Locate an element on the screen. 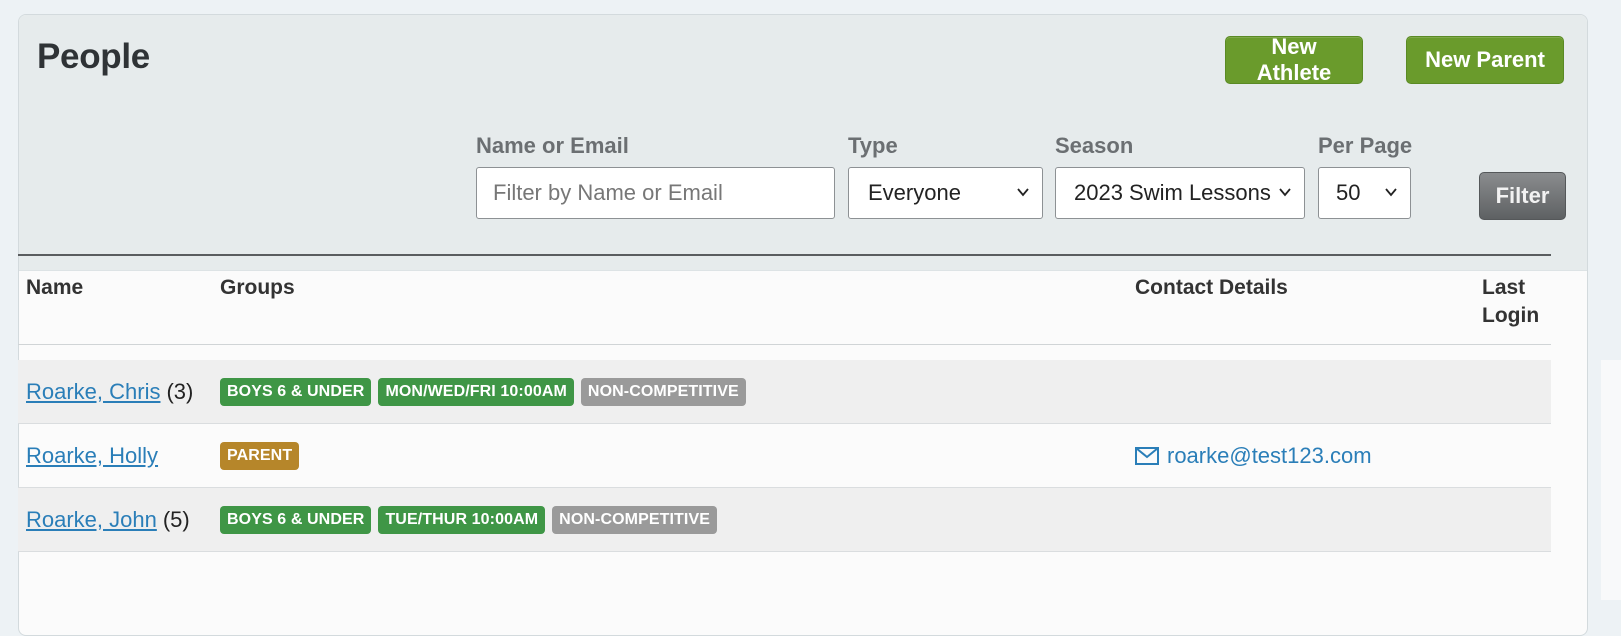 Image resolution: width=1621 pixels, height=636 pixels. type-select: Everyone is located at coordinates (945, 193).